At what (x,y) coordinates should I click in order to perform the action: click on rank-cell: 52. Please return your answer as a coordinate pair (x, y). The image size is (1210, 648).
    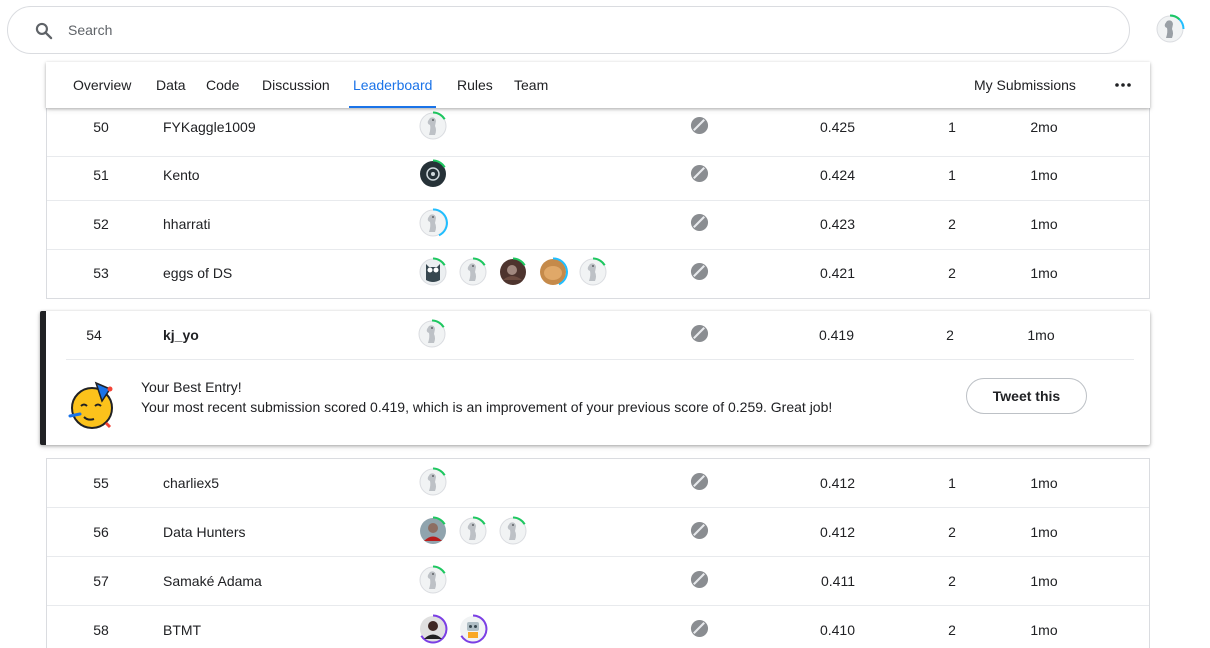
    Looking at the image, I should click on (101, 224).